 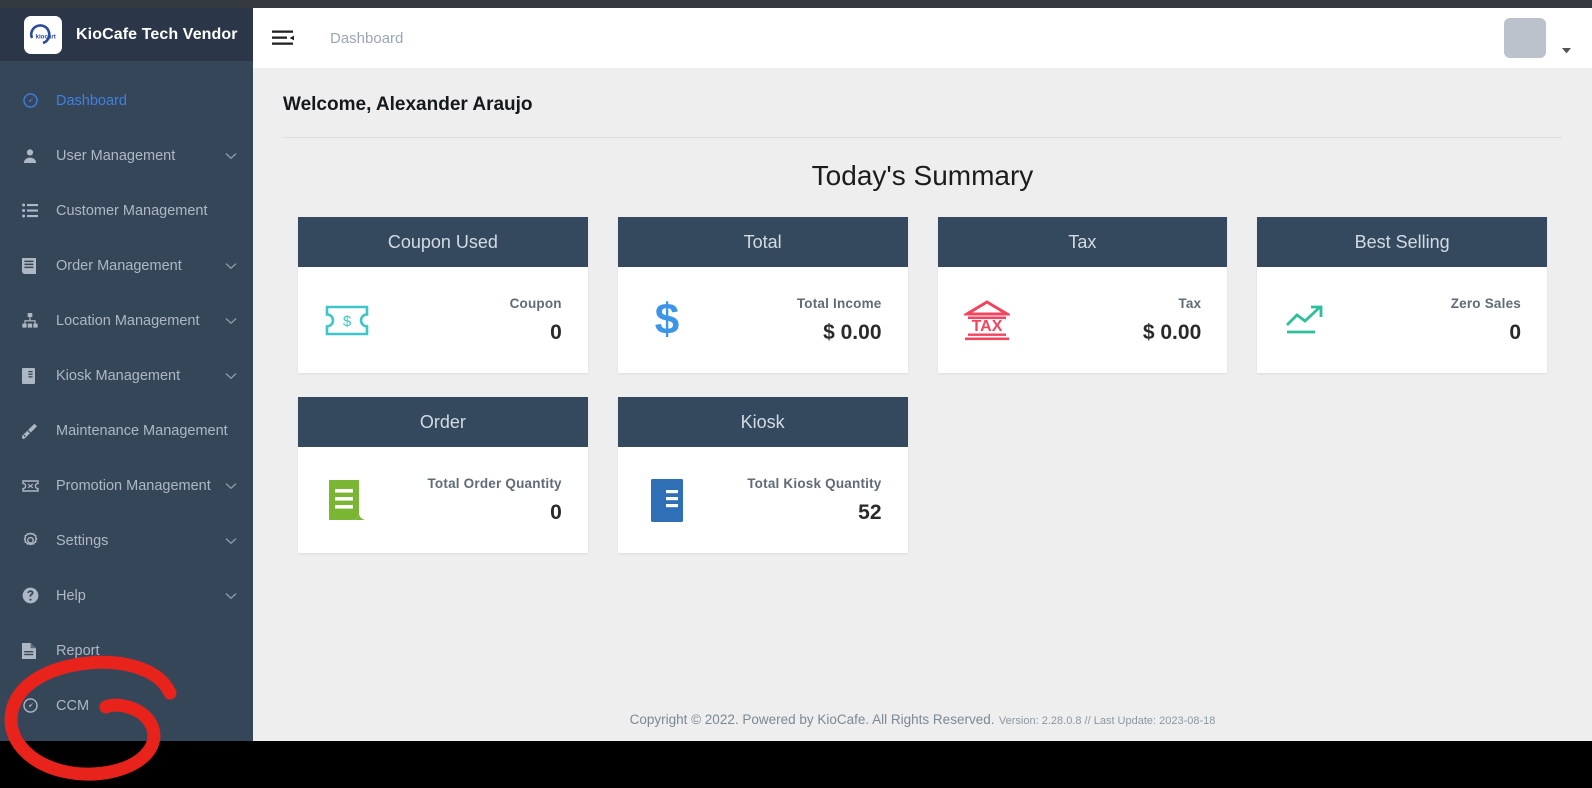 I want to click on trend-up-icon, so click(x=1306, y=320).